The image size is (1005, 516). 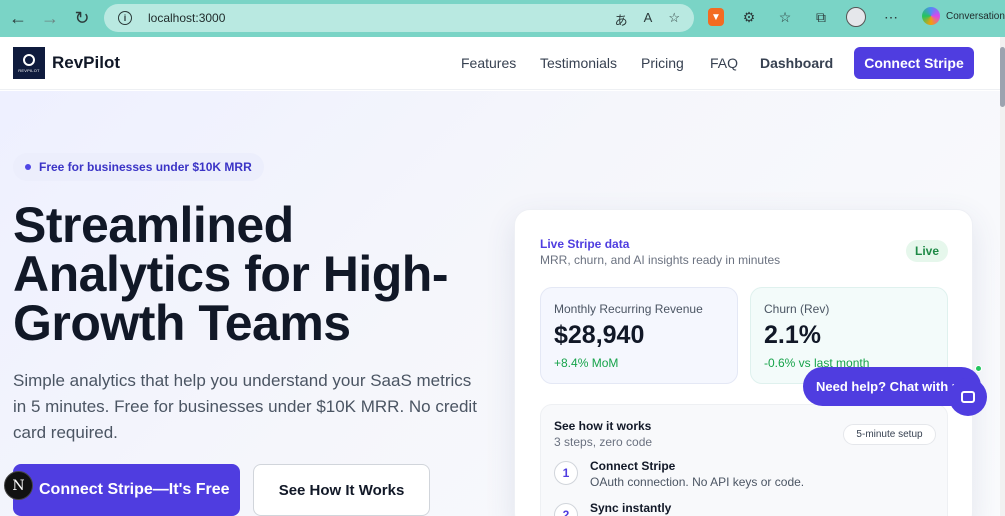 I want to click on how-subtitle: 3 steps, zero code, so click(x=603, y=442).